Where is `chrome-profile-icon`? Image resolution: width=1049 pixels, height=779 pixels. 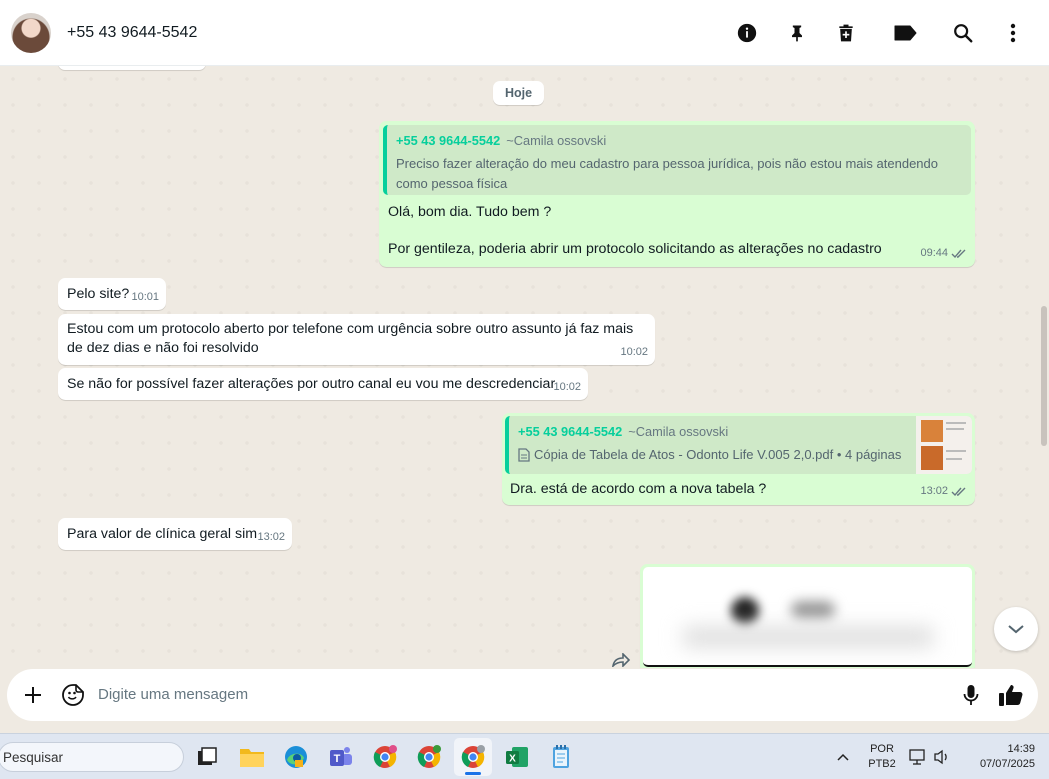 chrome-profile-icon is located at coordinates (385, 757).